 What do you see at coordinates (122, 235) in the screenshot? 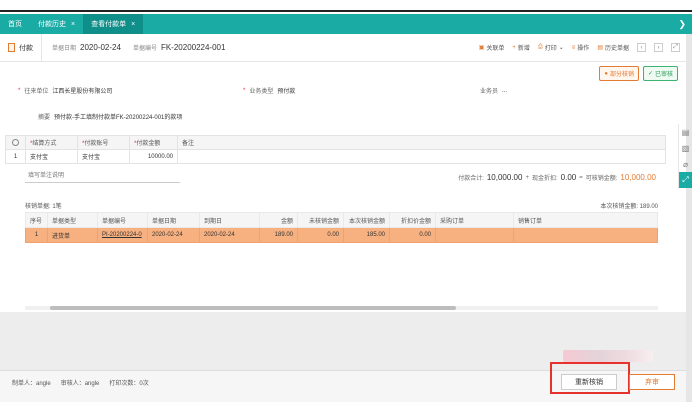
I see `doc-number-link: PI-20200224-0` at bounding box center [122, 235].